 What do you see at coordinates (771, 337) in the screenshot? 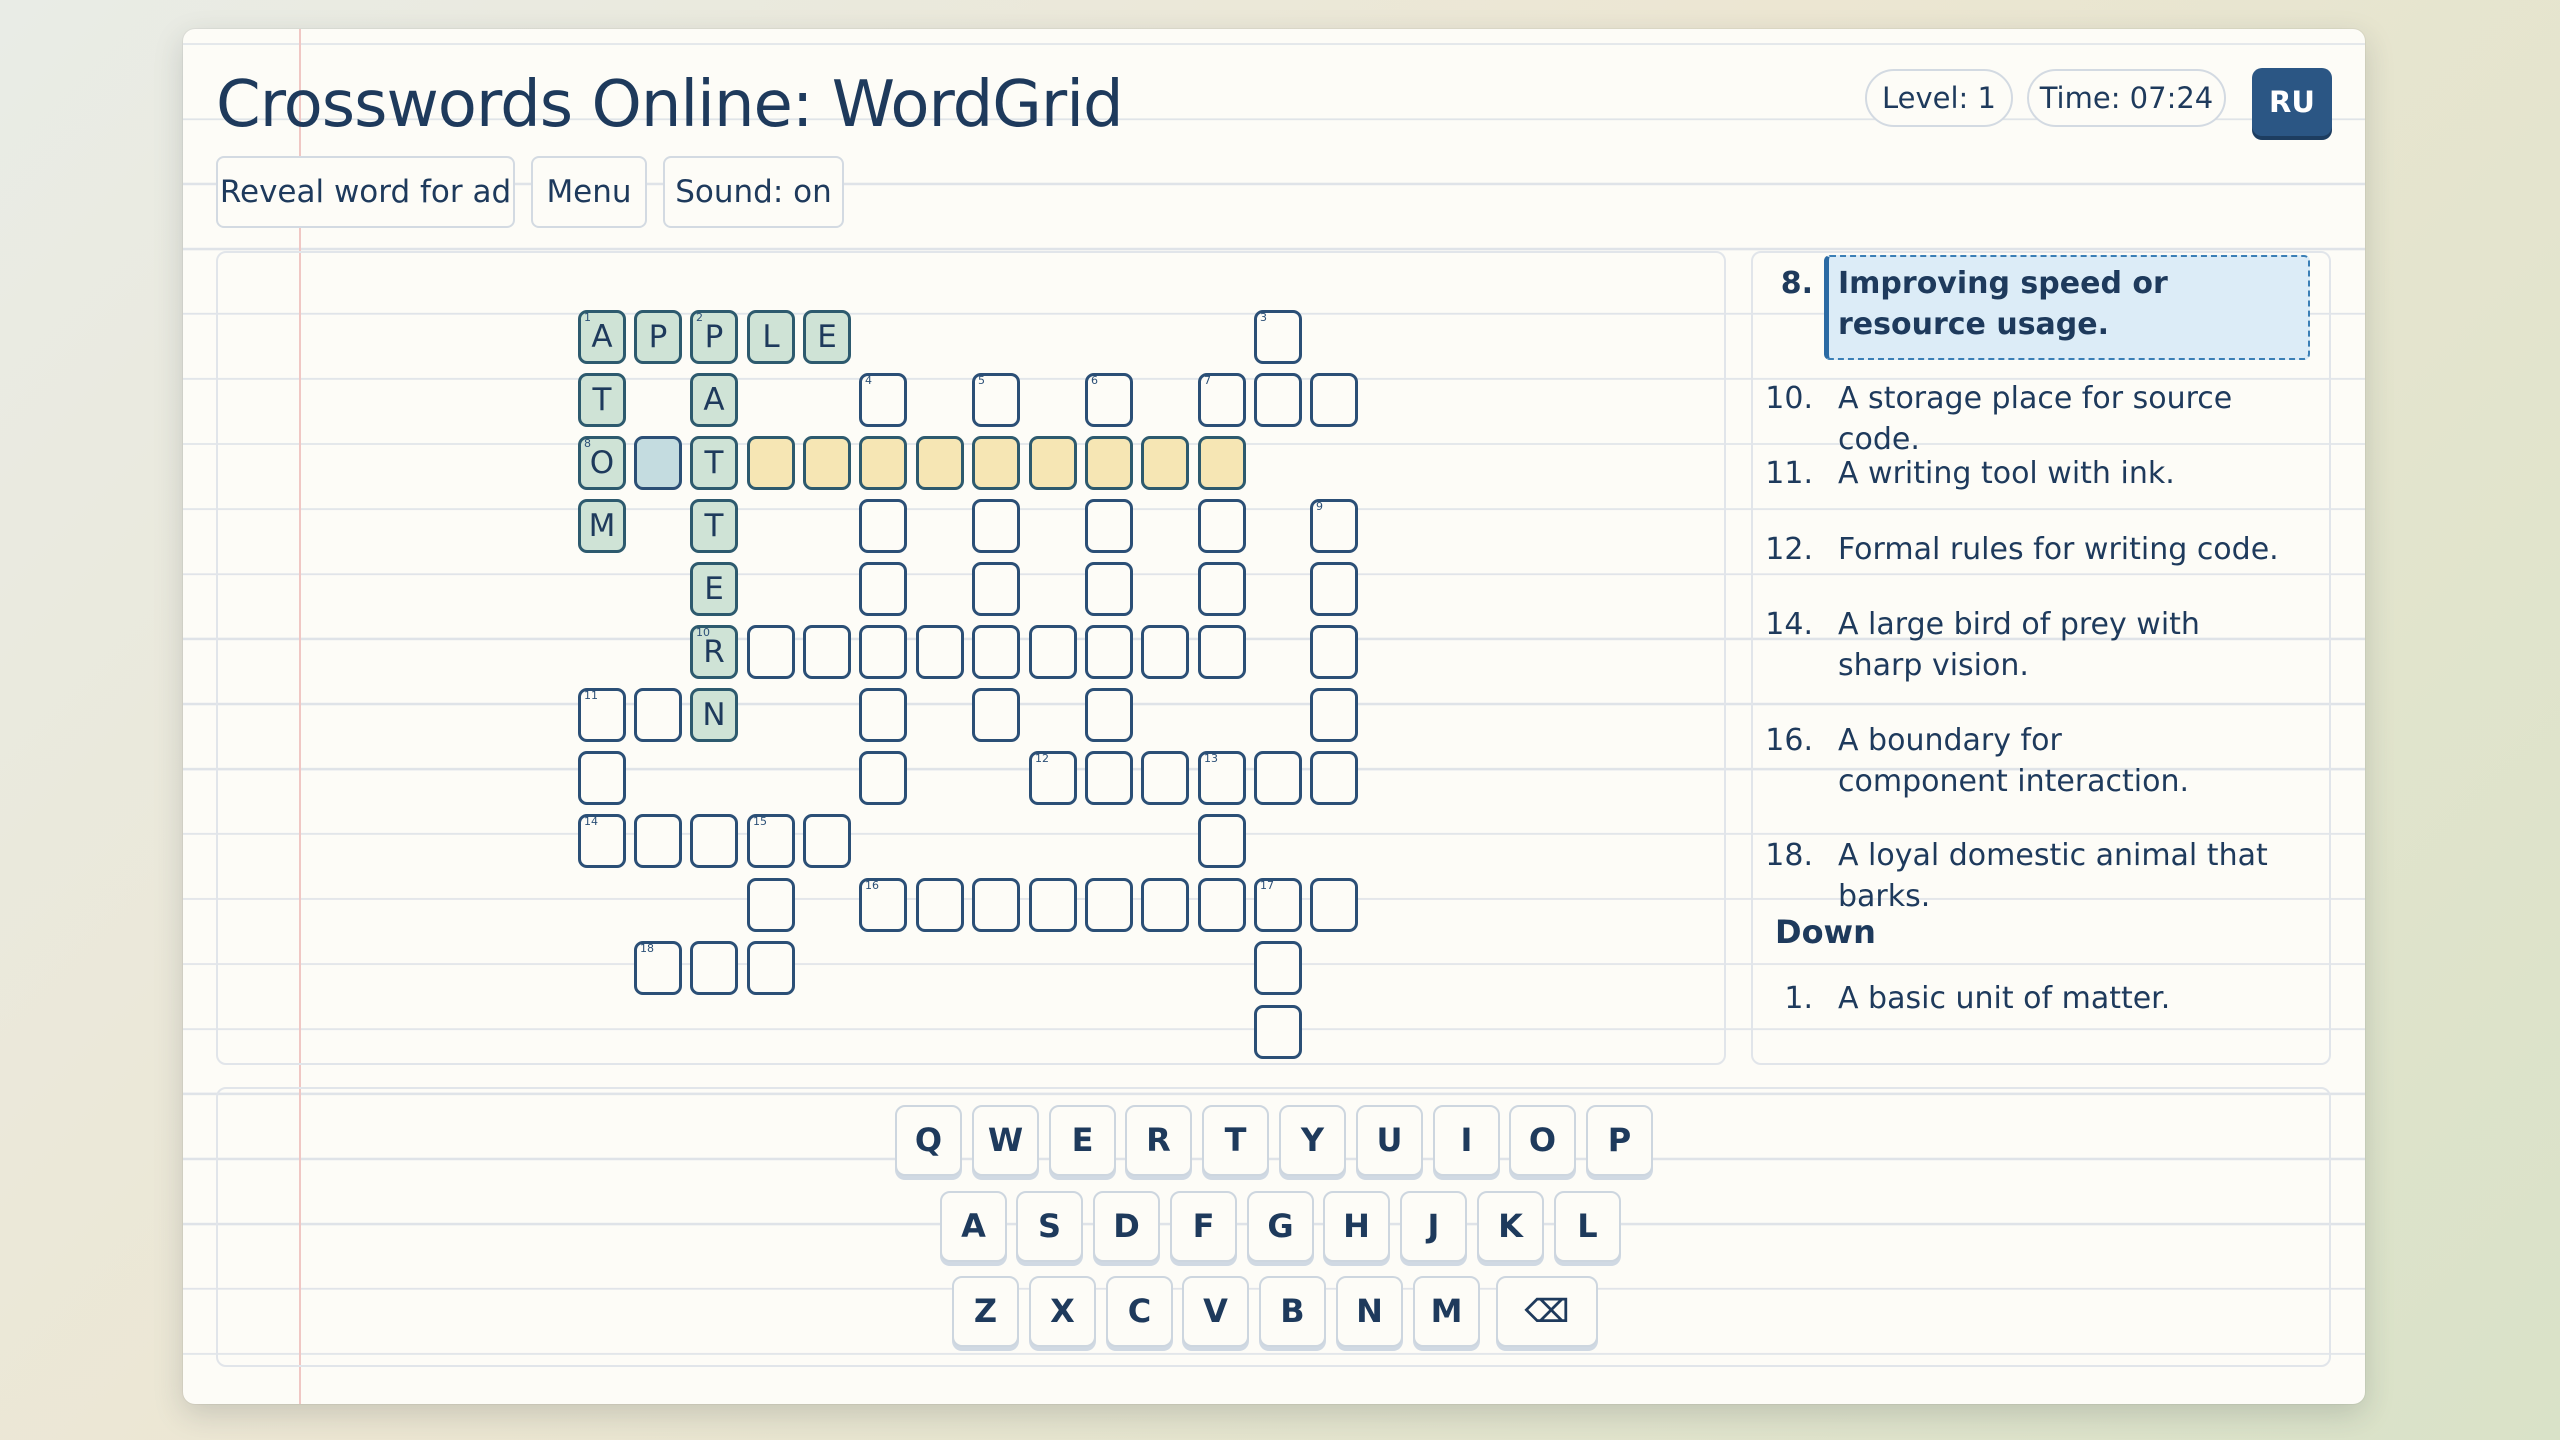
I see `grid-cell: L` at bounding box center [771, 337].